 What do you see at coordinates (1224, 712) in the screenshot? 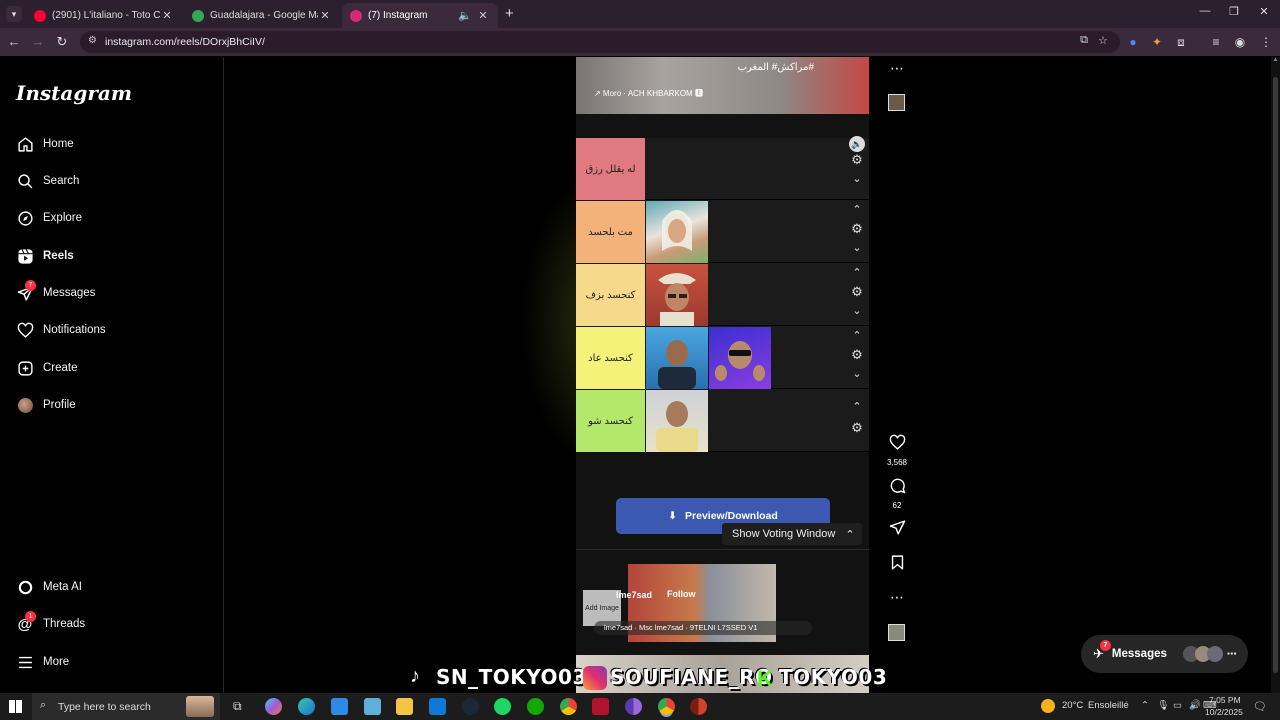
I see `clock-date: 10/2/2025` at bounding box center [1224, 712].